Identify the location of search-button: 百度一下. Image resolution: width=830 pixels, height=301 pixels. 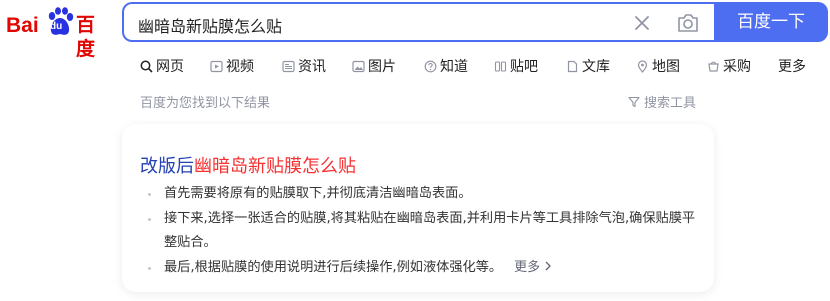
(771, 22).